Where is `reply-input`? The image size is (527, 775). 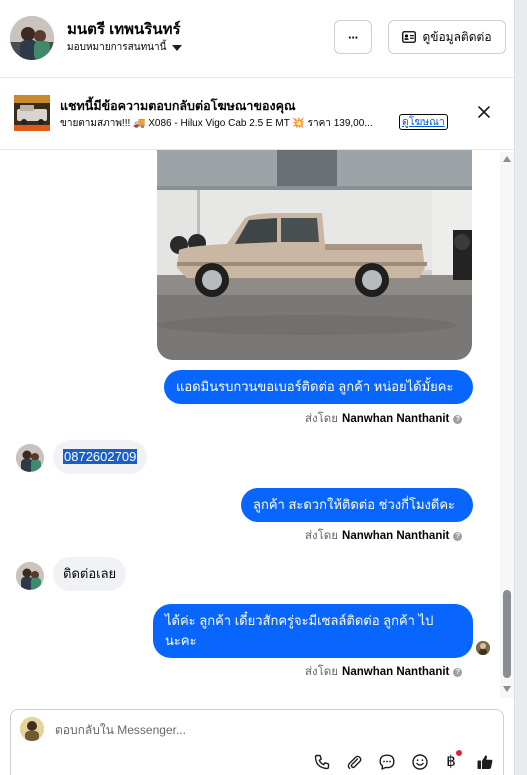
reply-input is located at coordinates (255, 730).